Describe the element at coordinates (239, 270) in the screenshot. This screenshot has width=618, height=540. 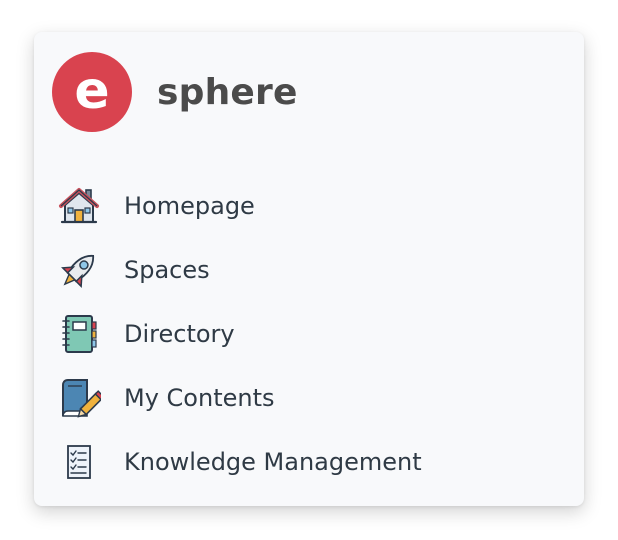
I see `menu-item-spaces: Spaces` at that location.